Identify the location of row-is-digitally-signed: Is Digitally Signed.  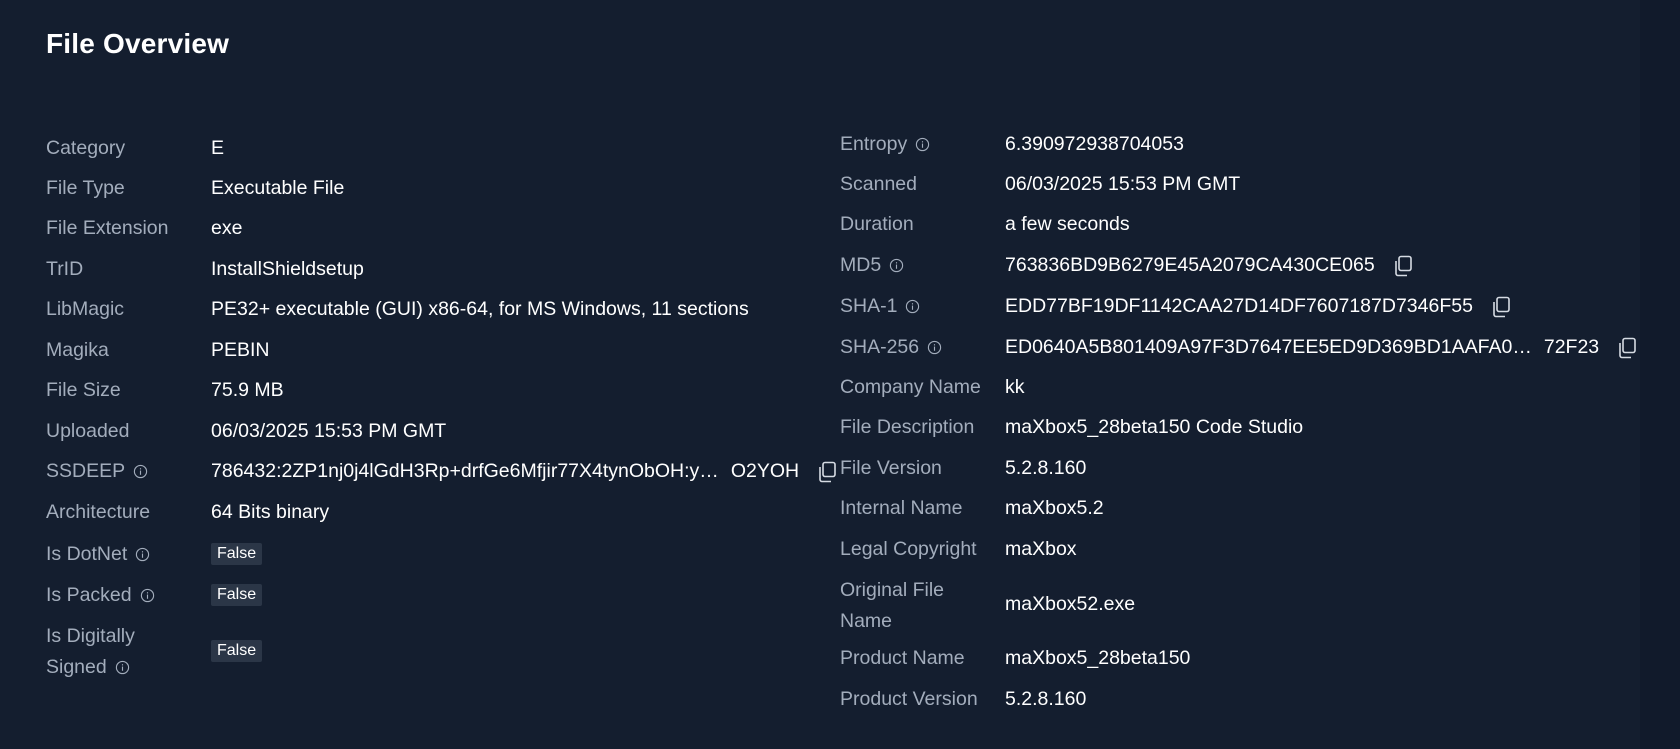
(90, 652).